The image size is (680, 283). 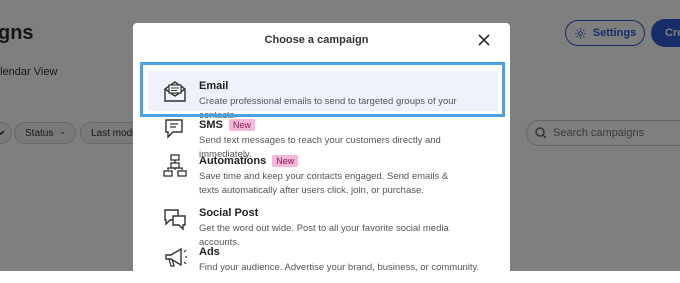 What do you see at coordinates (484, 40) in the screenshot?
I see `close-icon` at bounding box center [484, 40].